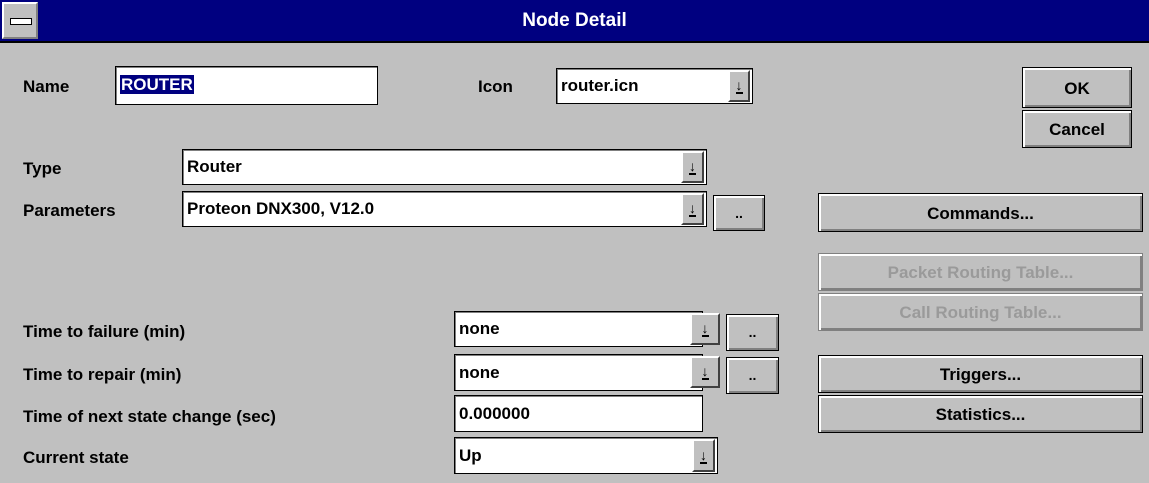 Image resolution: width=1149 pixels, height=483 pixels. What do you see at coordinates (76, 457) in the screenshot?
I see `current-state-label: Current state` at bounding box center [76, 457].